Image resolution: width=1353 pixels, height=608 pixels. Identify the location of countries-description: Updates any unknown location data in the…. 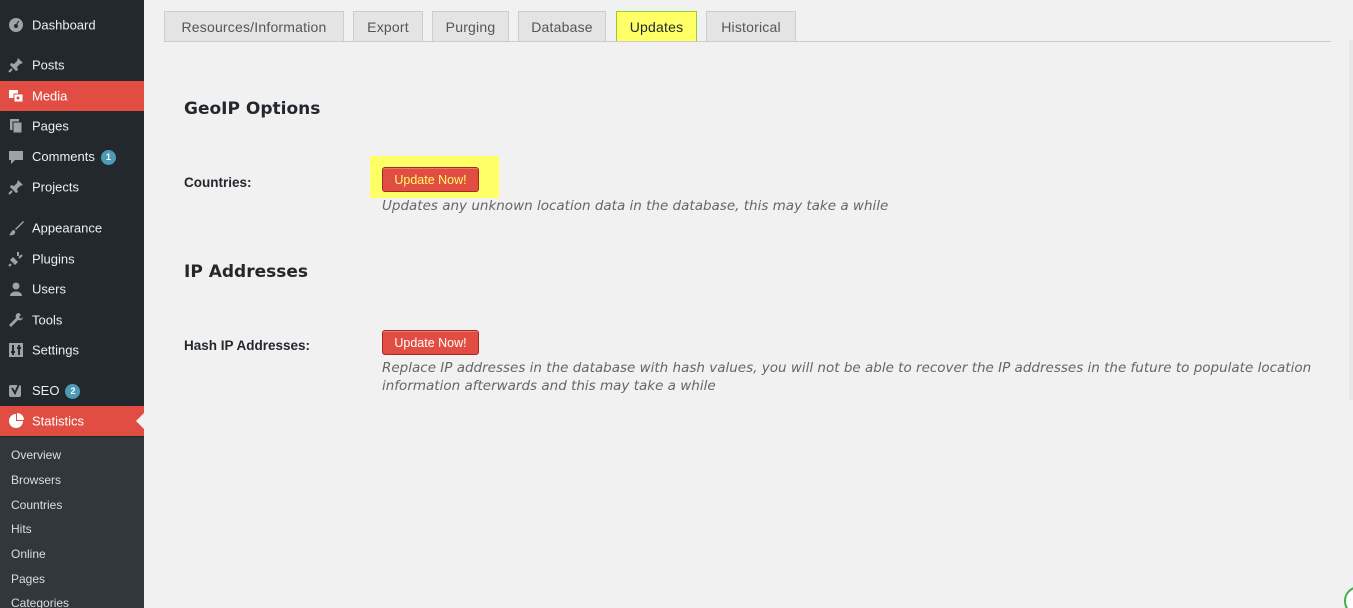
(635, 206).